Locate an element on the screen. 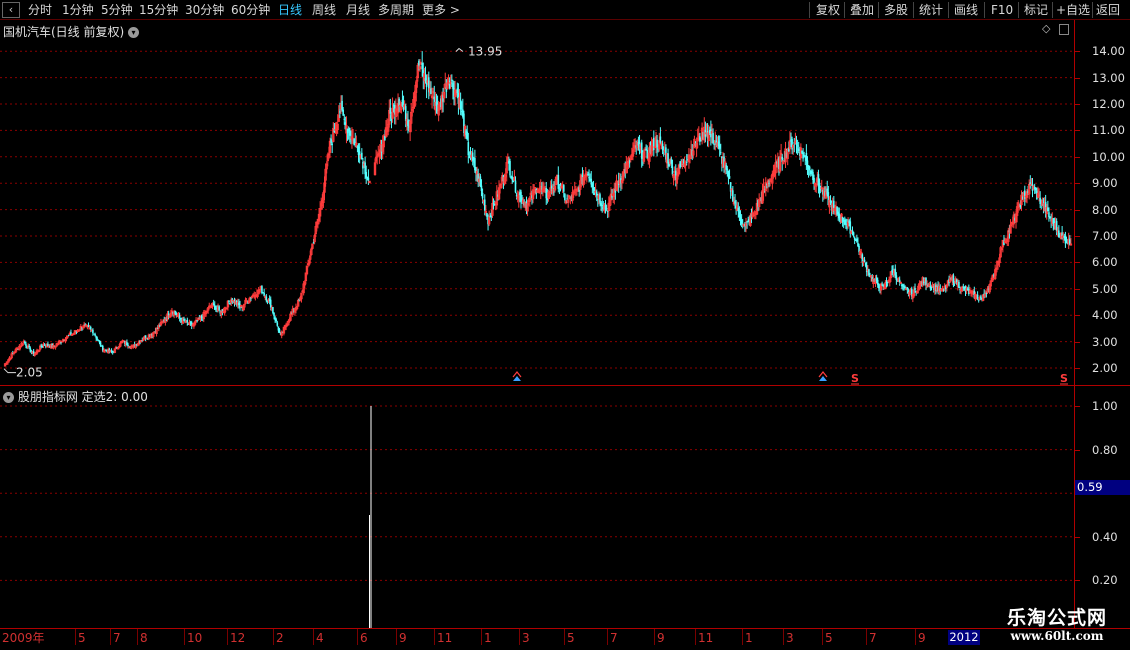 The width and height of the screenshot is (1130, 650). f10-button: F10 is located at coordinates (1002, 10).